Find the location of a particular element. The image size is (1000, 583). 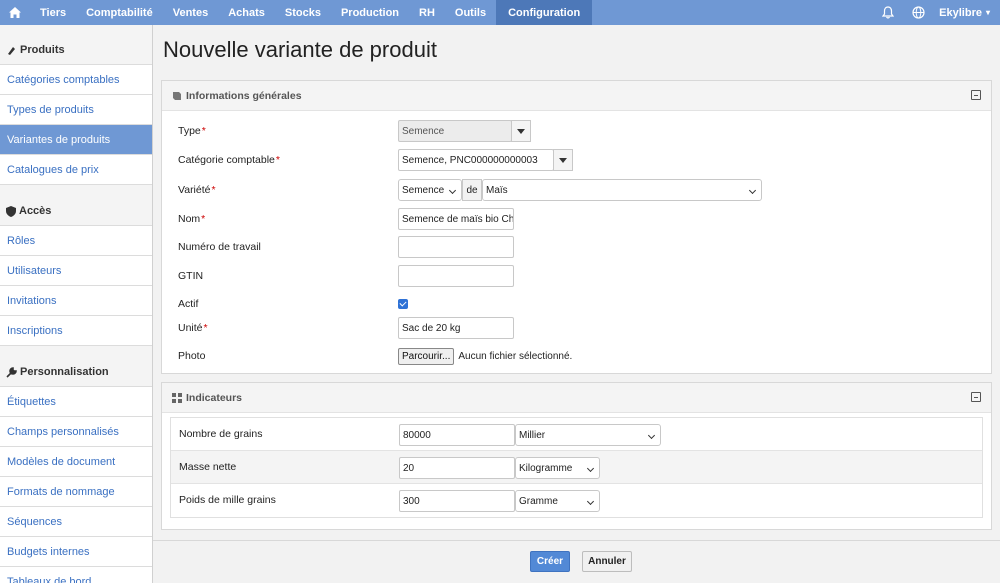

indicator-value-input: 20 is located at coordinates (457, 468).